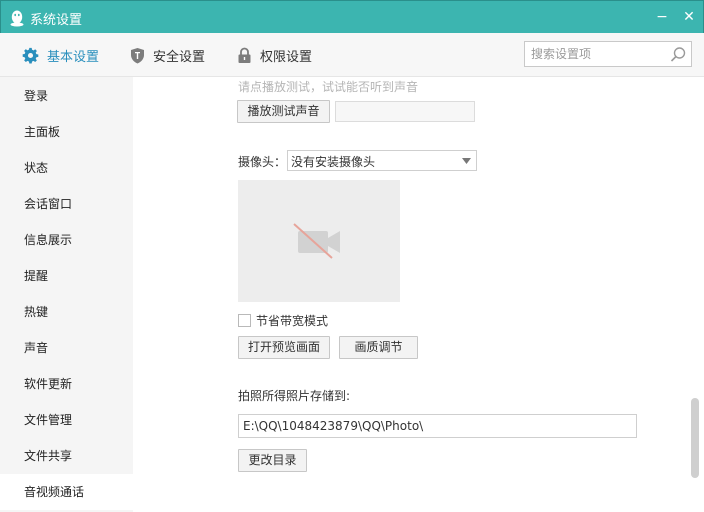  What do you see at coordinates (262, 162) in the screenshot?
I see `camera-label: 摄像头：` at bounding box center [262, 162].